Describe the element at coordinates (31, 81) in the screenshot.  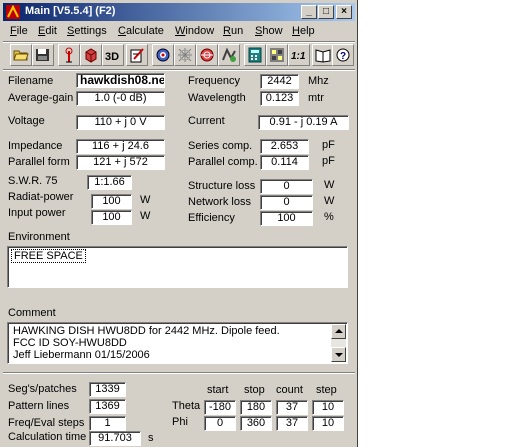
I see `filename-label: Filename` at that location.